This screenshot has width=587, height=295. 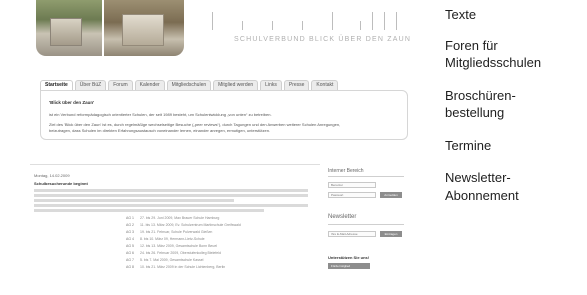 What do you see at coordinates (120, 85) in the screenshot?
I see `tab-forum: Forum` at bounding box center [120, 85].